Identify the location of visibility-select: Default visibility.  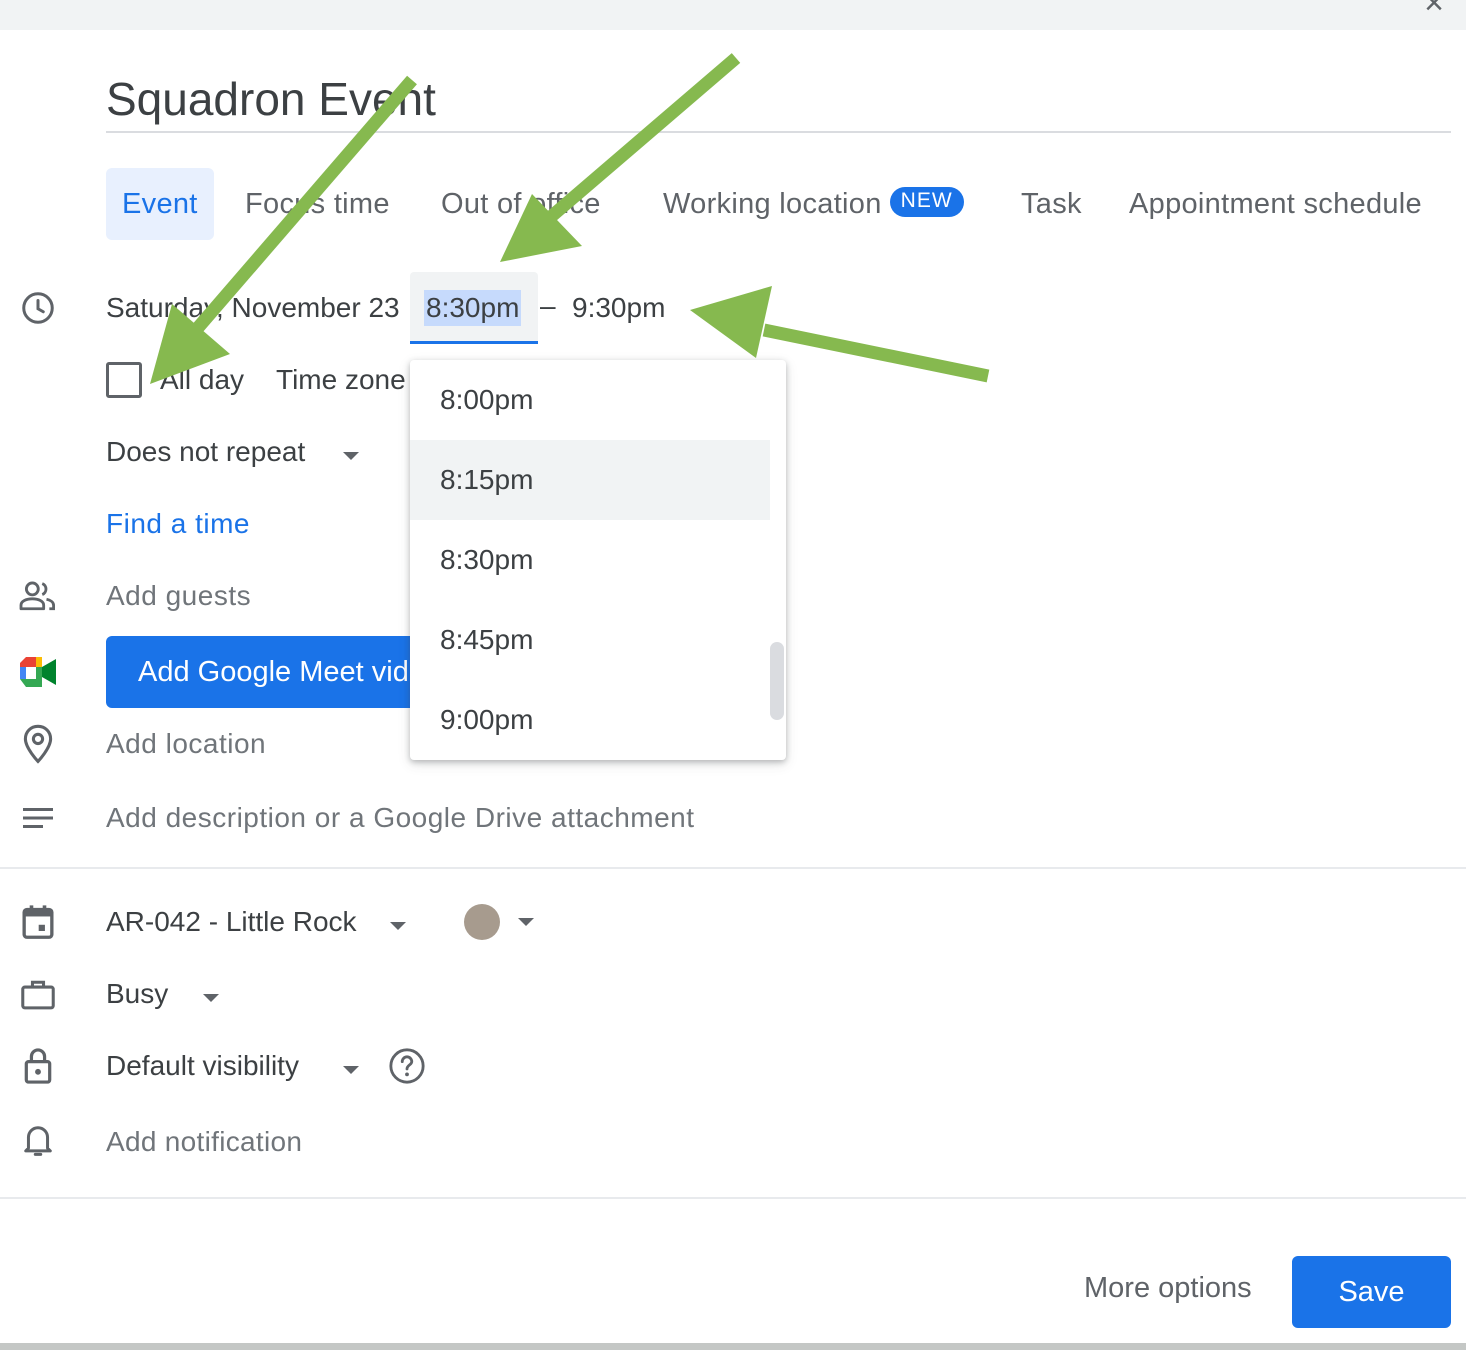
(202, 1066).